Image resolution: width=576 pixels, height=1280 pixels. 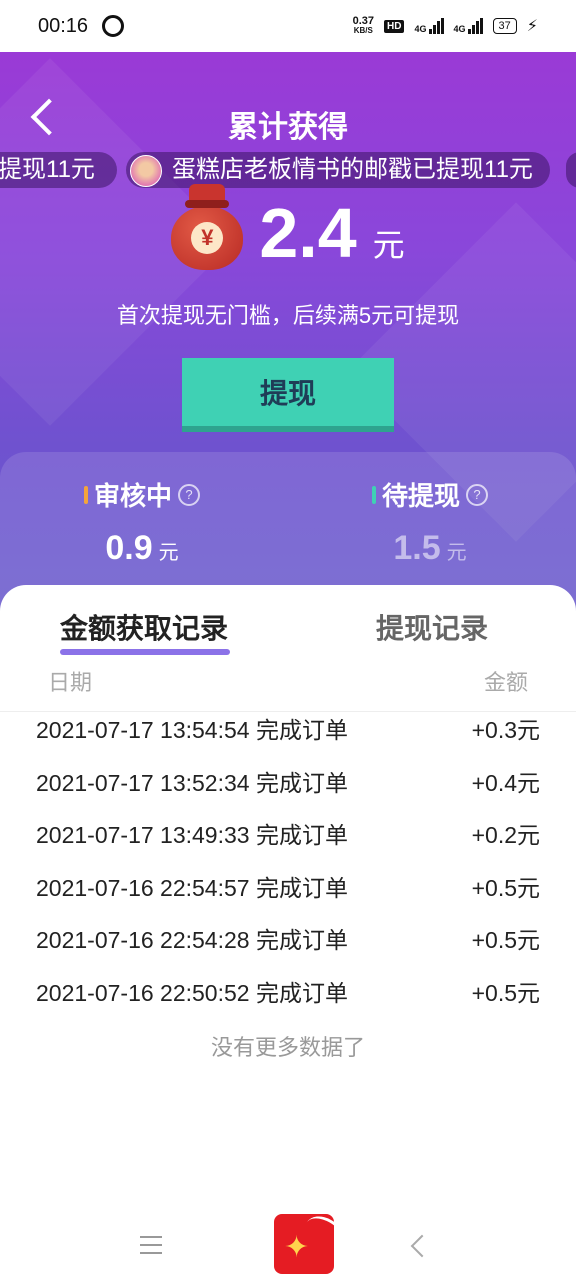 What do you see at coordinates (363, 25) in the screenshot?
I see `network-speed: 0.37 KB/S` at bounding box center [363, 25].